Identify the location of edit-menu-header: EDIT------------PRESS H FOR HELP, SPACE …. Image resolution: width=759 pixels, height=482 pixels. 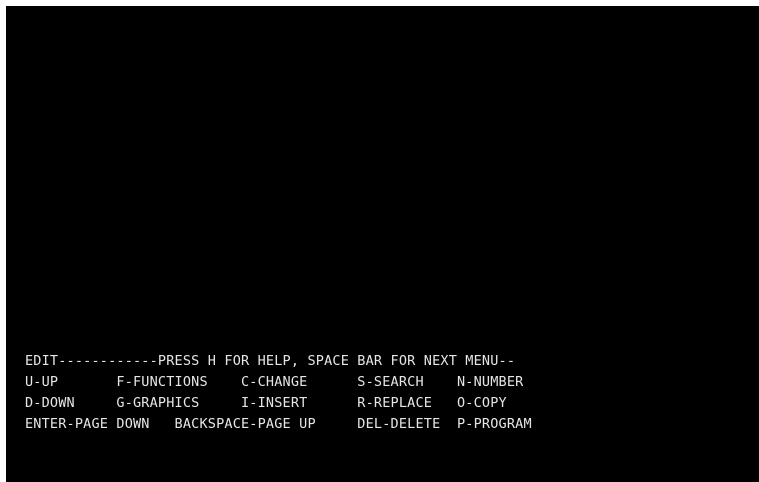
(270, 361).